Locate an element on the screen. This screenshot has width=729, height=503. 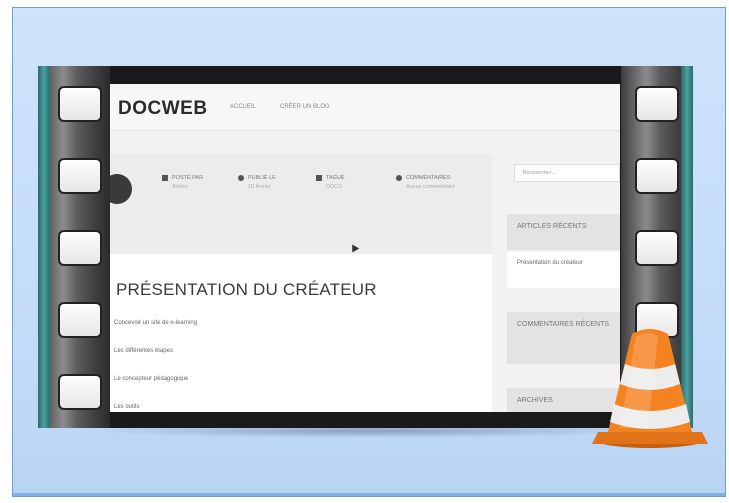
article-title: PRÉSENTATION DU CRÉATEUR is located at coordinates (246, 289).